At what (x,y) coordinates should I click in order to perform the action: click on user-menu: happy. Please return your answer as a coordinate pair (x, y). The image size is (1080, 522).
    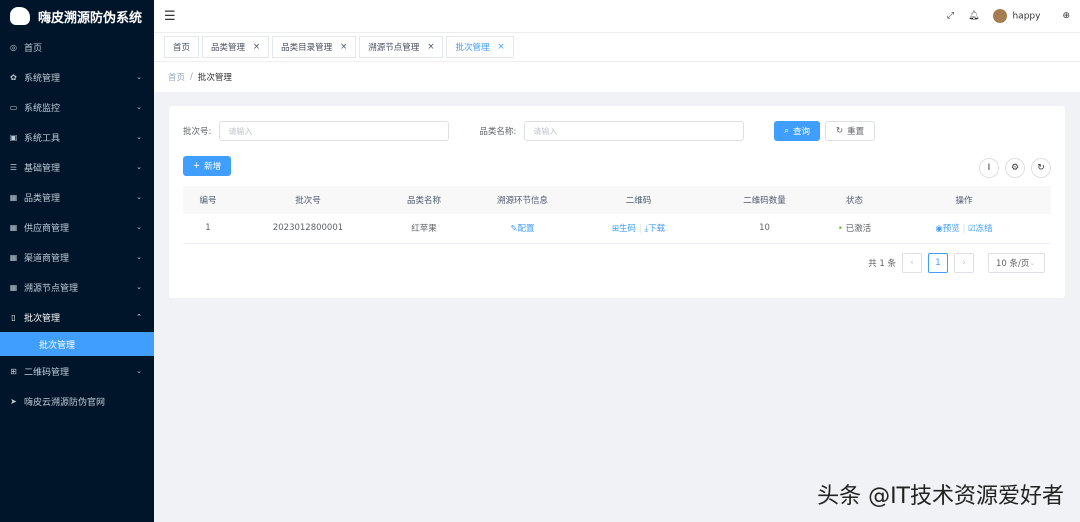
    Looking at the image, I should click on (1016, 16).